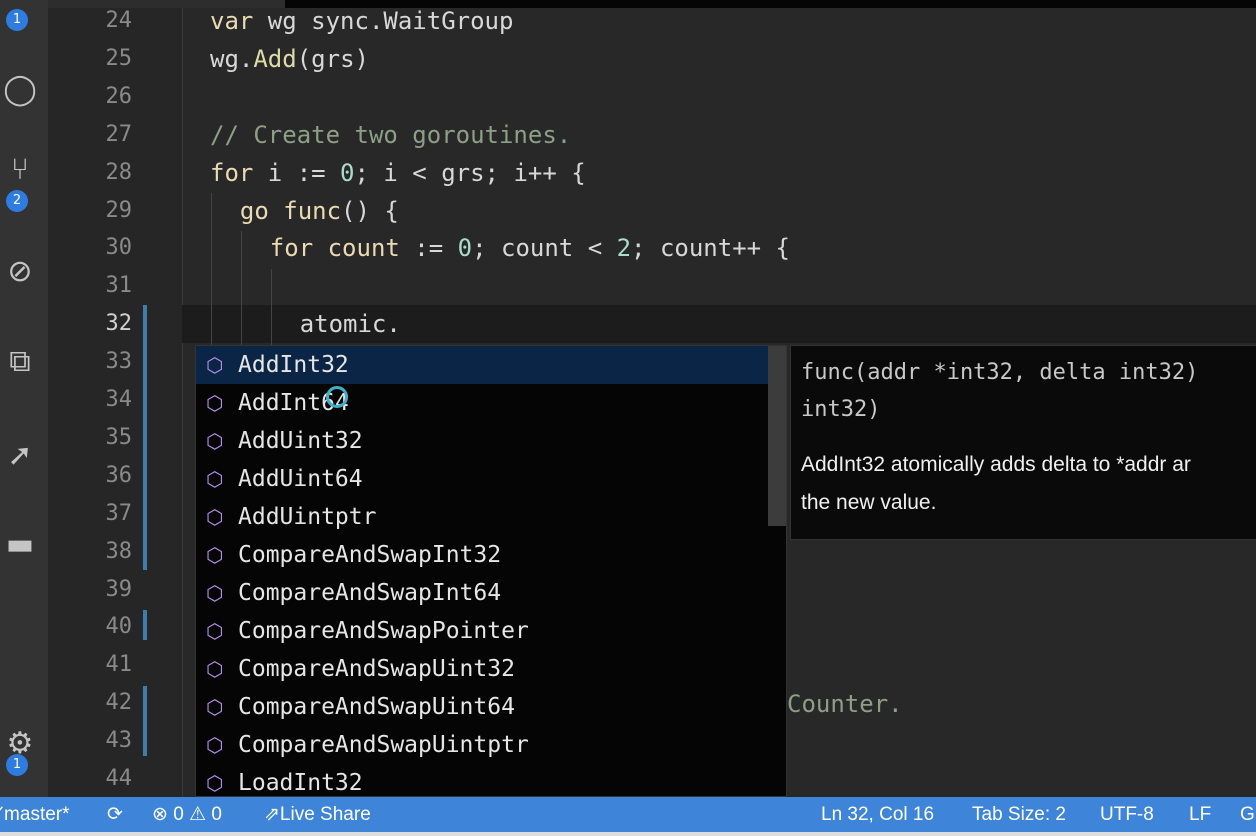 Image resolution: width=1256 pixels, height=836 pixels. I want to click on source-control-icon: ⑂, so click(20, 170).